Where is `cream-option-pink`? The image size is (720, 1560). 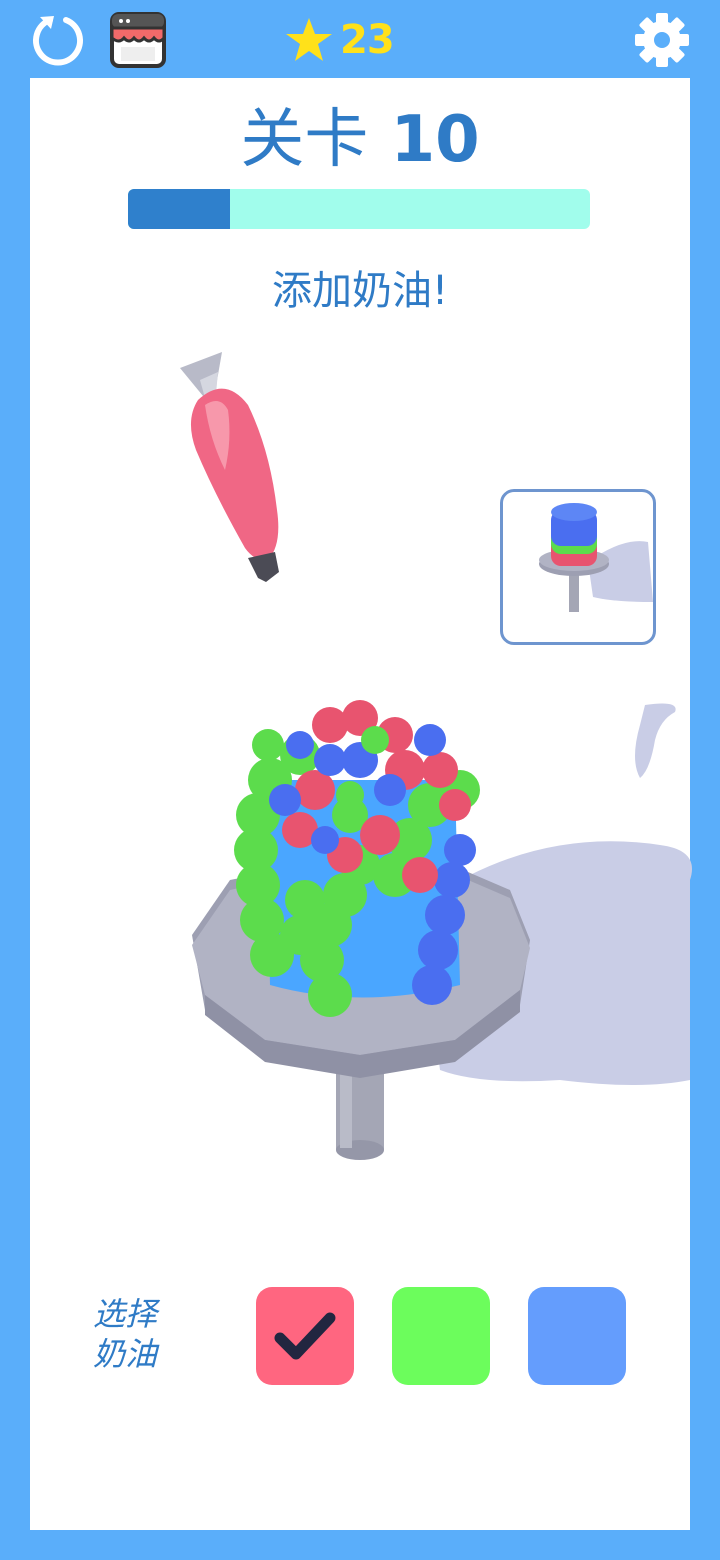
cream-option-pink is located at coordinates (305, 1336).